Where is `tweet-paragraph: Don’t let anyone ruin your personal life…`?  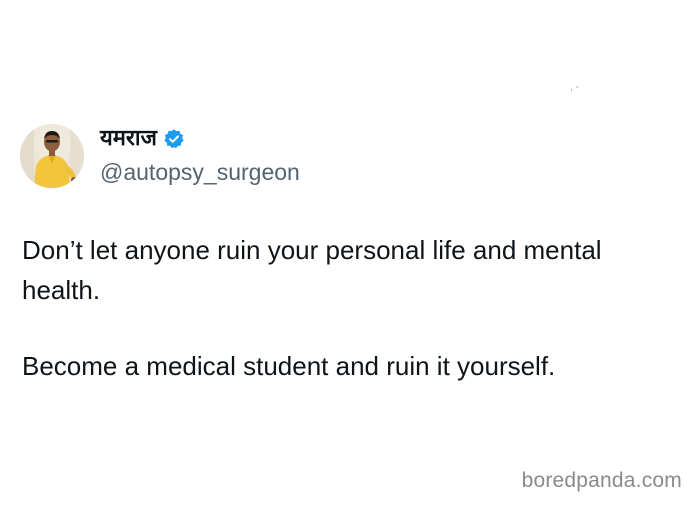 tweet-paragraph: Don’t let anyone ruin your personal life… is located at coordinates (312, 270).